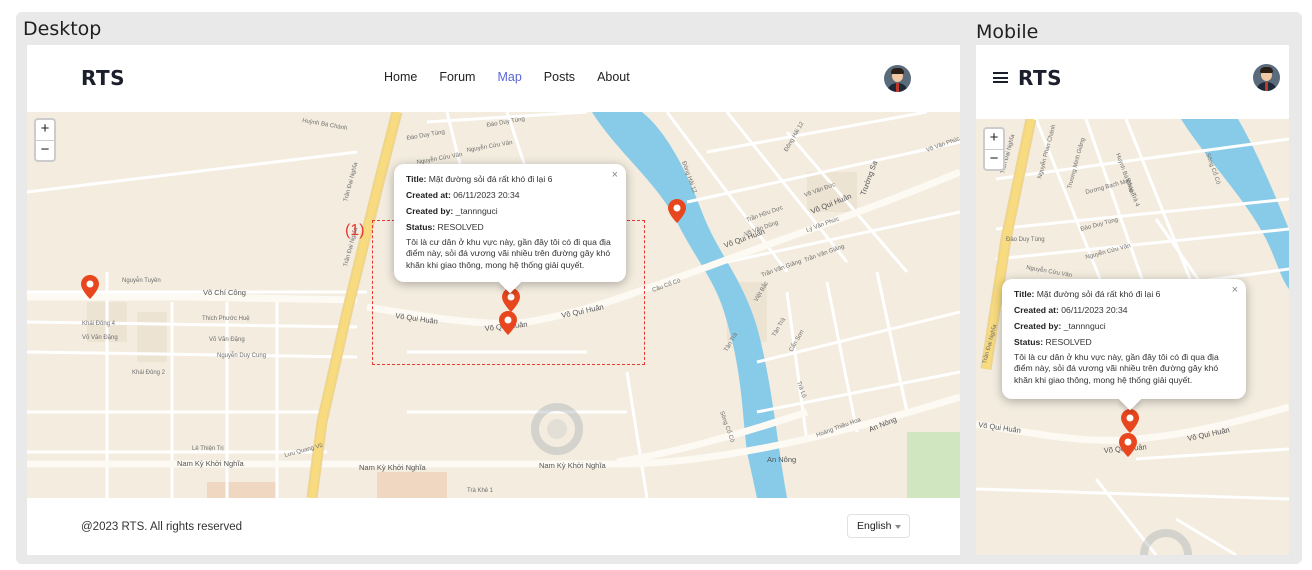 This screenshot has height=570, width=1312. Describe the element at coordinates (355, 230) in the screenshot. I see `annotation-label: (1)` at that location.